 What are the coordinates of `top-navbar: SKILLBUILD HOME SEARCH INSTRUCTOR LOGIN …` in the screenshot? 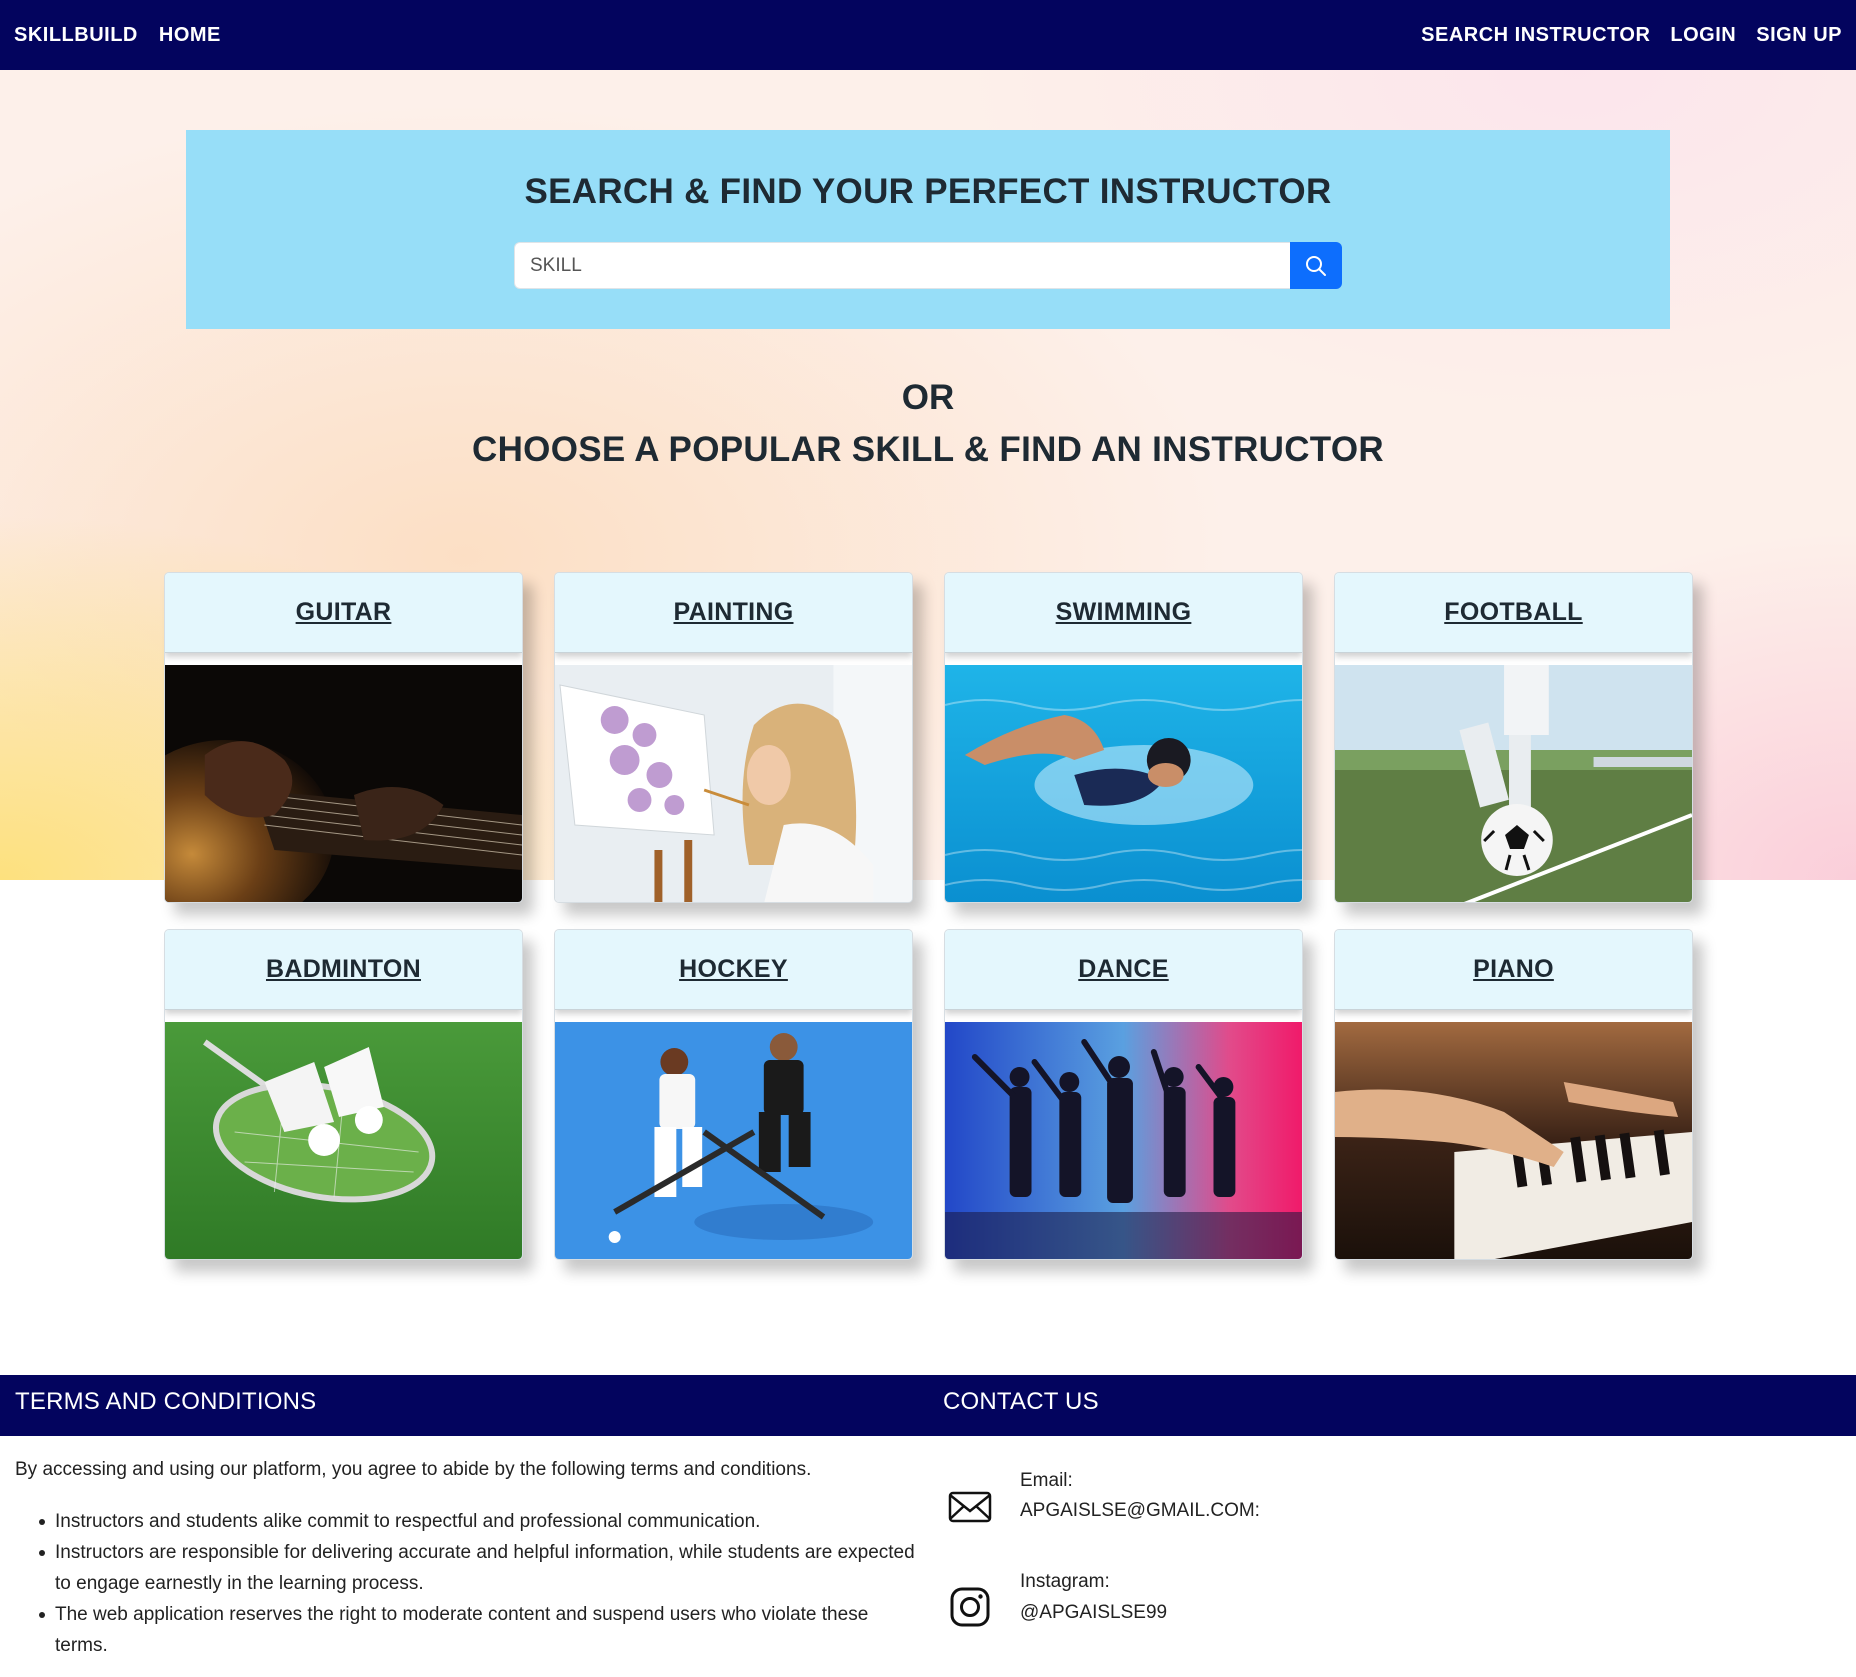 It's located at (928, 35).